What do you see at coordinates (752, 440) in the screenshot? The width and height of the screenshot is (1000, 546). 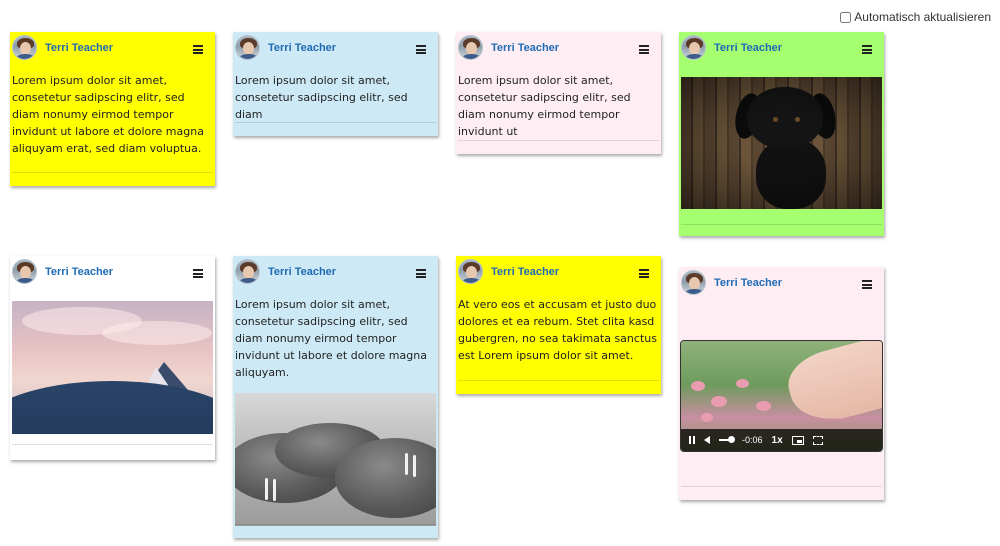 I see `video-time: -0:06` at bounding box center [752, 440].